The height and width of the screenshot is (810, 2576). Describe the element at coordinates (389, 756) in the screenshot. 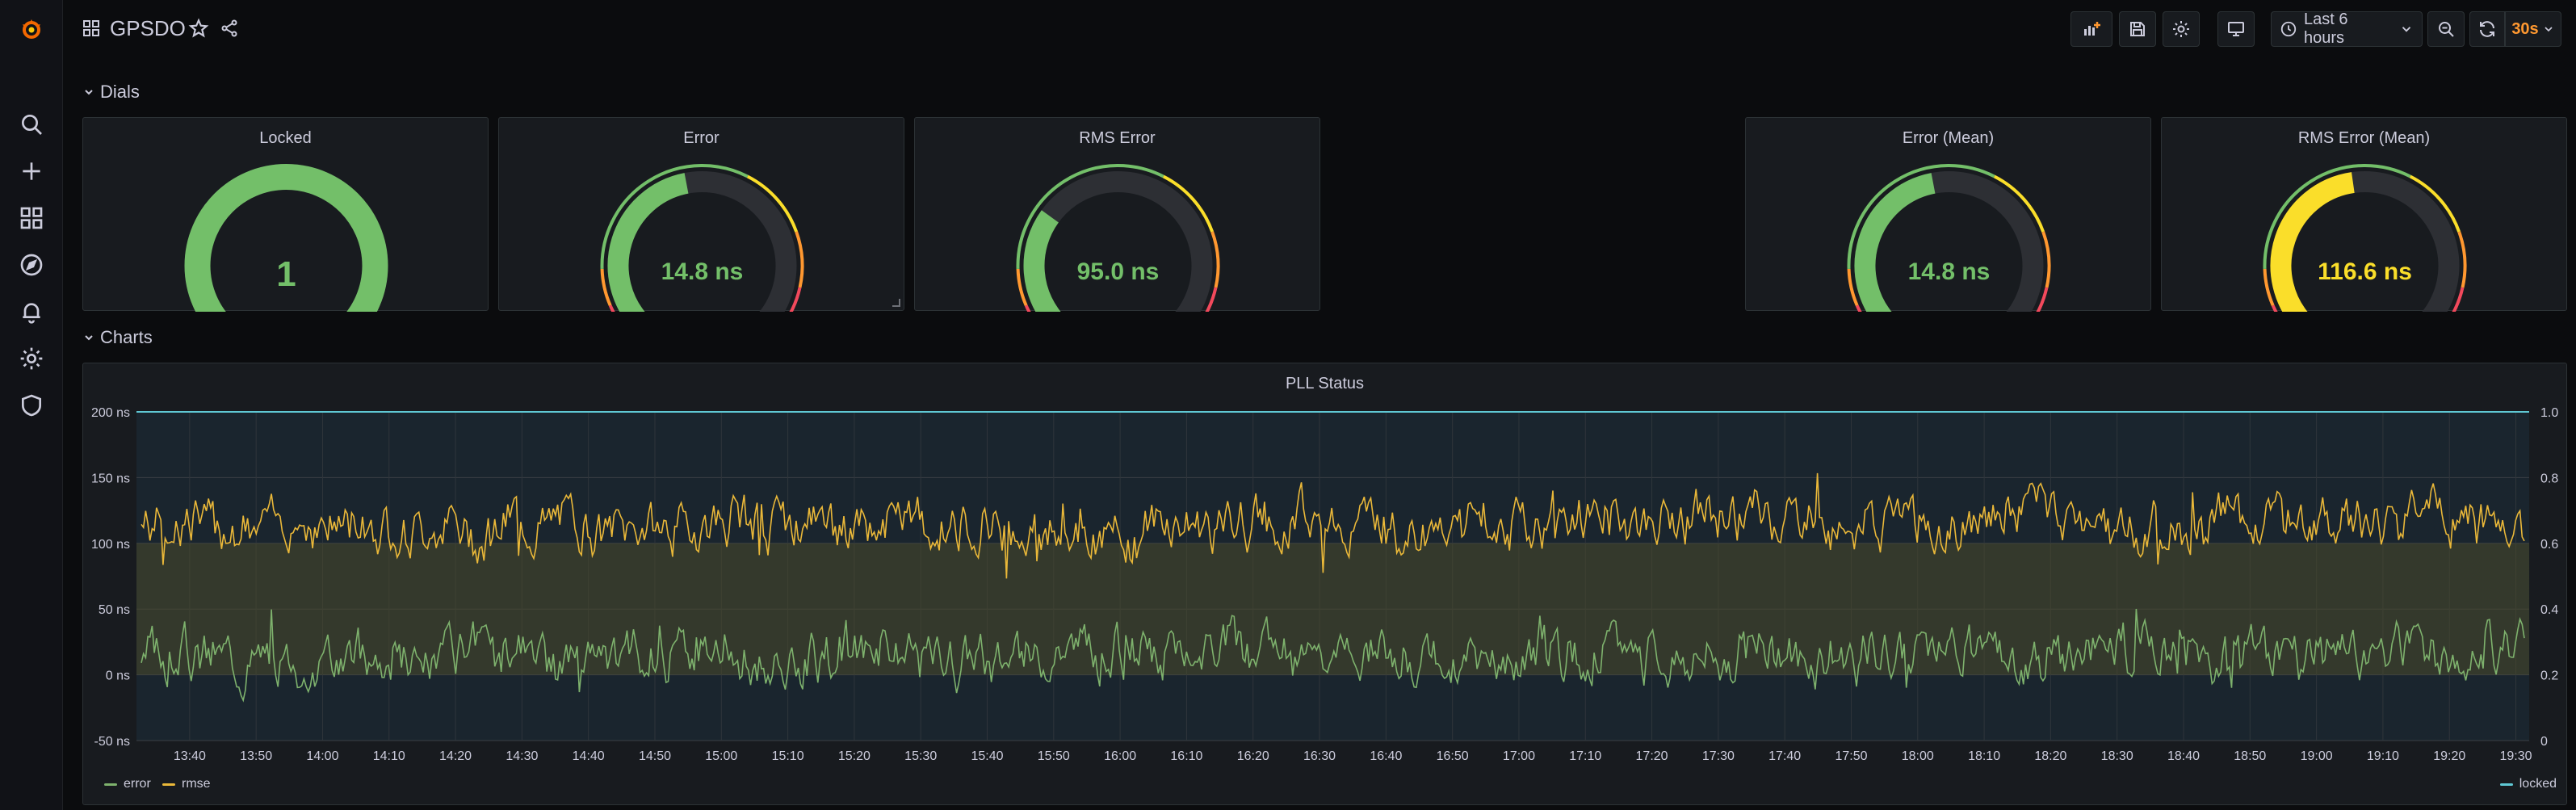

I see `x-axis-tick-label: 14:10` at that location.